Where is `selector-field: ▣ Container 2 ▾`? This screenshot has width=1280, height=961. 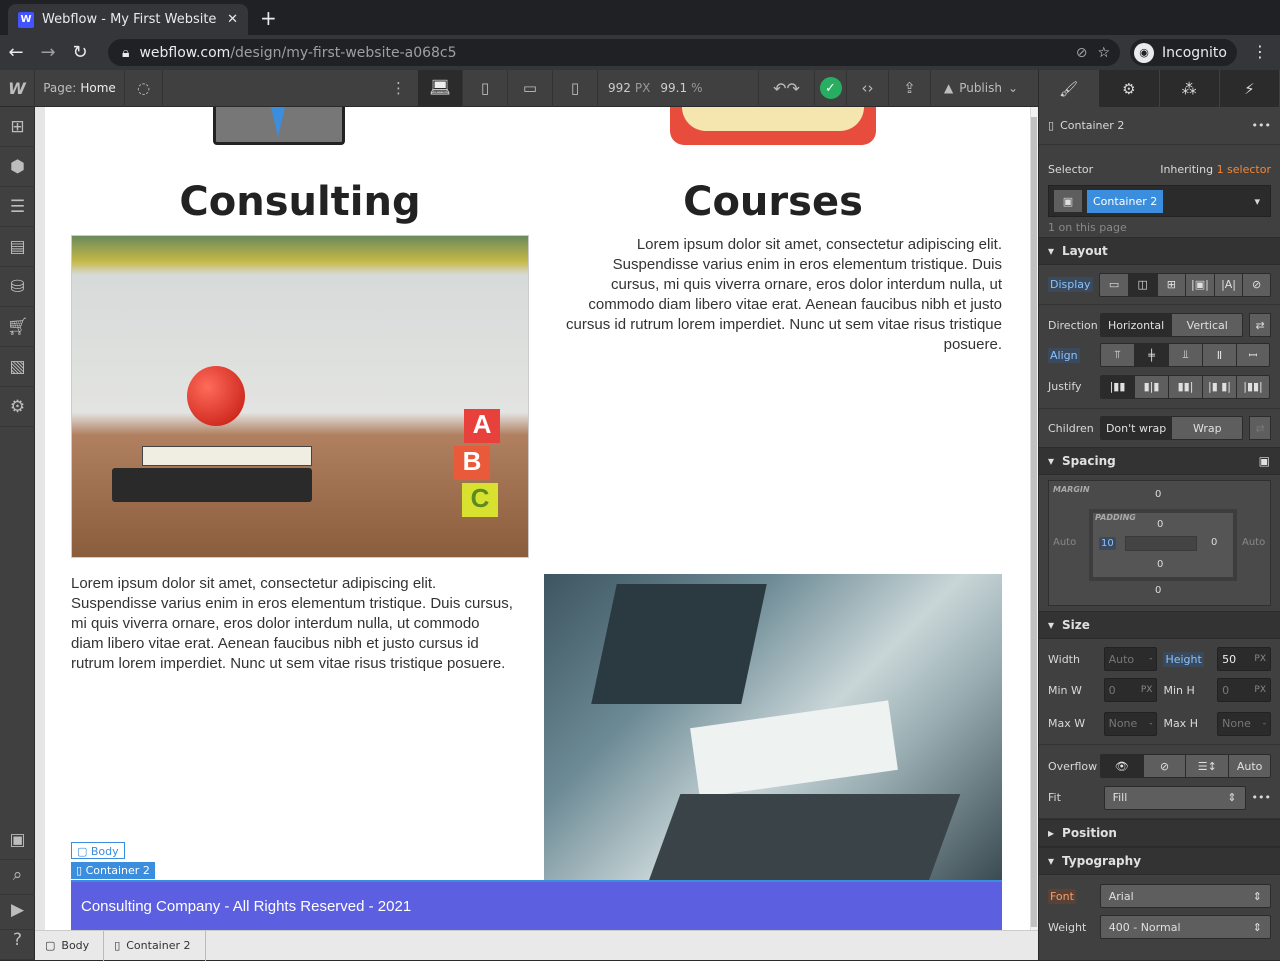
selector-field: ▣ Container 2 ▾ is located at coordinates (1159, 201).